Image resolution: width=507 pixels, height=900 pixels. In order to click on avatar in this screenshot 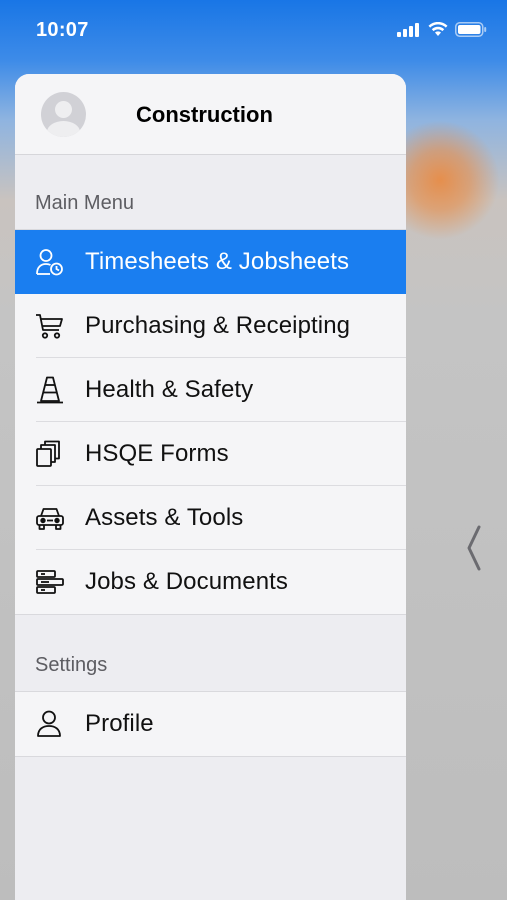, I will do `click(63, 114)`.